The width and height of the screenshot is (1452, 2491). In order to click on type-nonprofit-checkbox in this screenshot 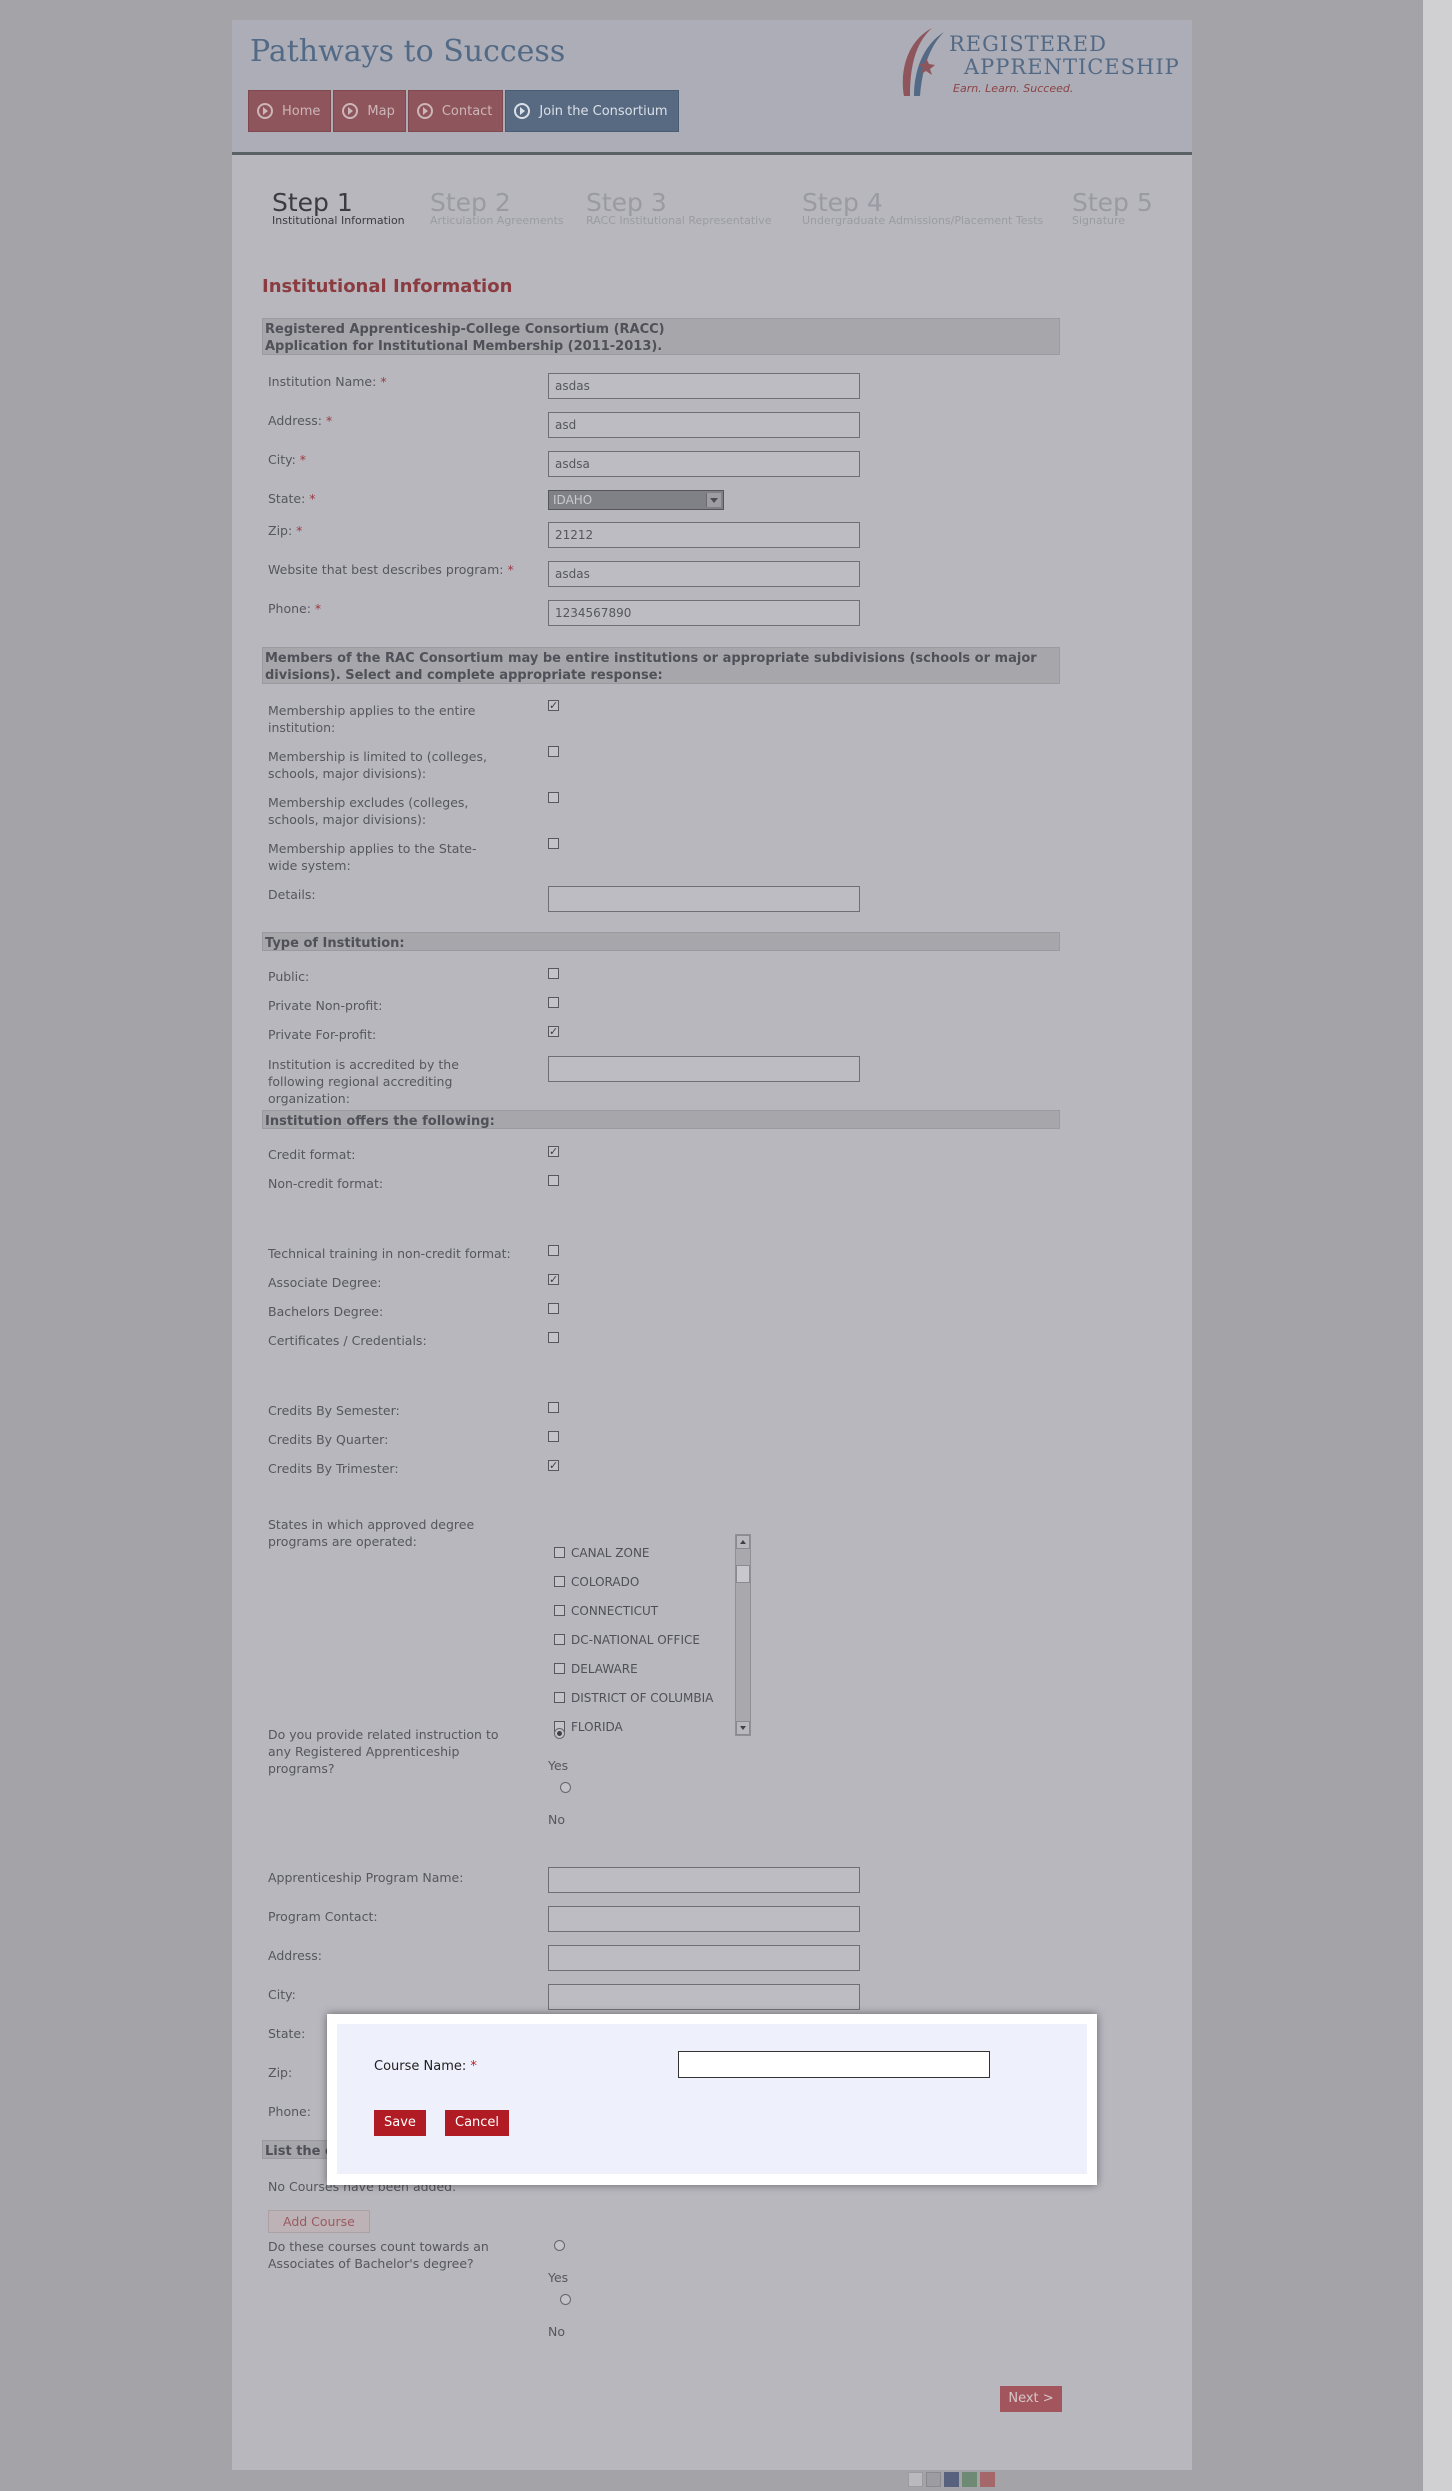, I will do `click(553, 1002)`.